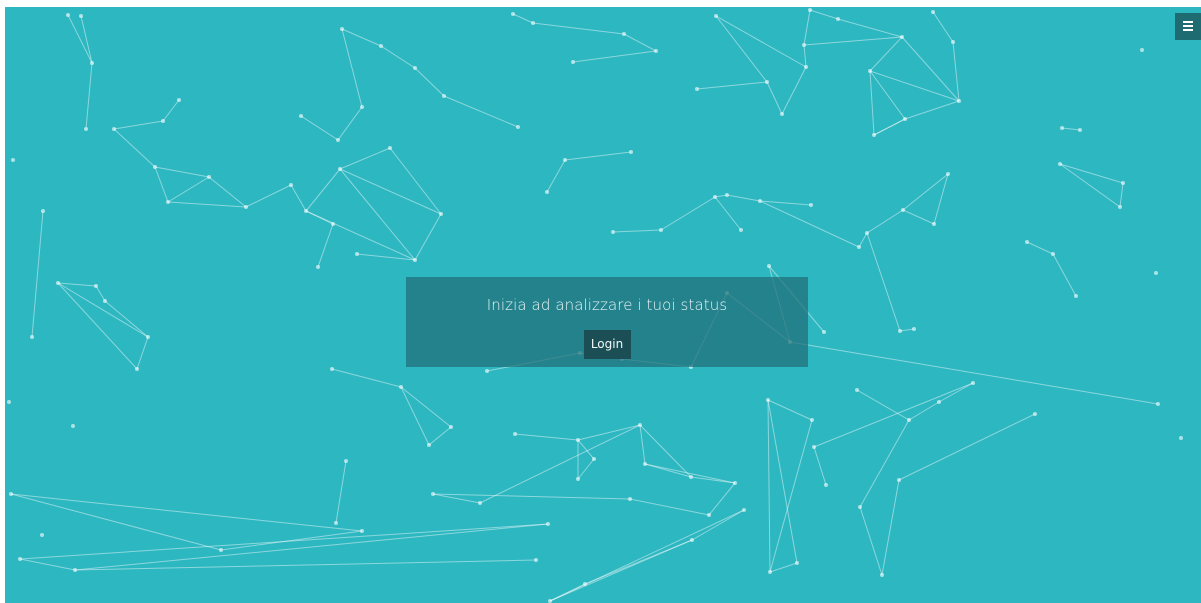 The width and height of the screenshot is (1201, 603). What do you see at coordinates (607, 322) in the screenshot?
I see `login-panel: Inizia ad analizzare i tuoi status Login` at bounding box center [607, 322].